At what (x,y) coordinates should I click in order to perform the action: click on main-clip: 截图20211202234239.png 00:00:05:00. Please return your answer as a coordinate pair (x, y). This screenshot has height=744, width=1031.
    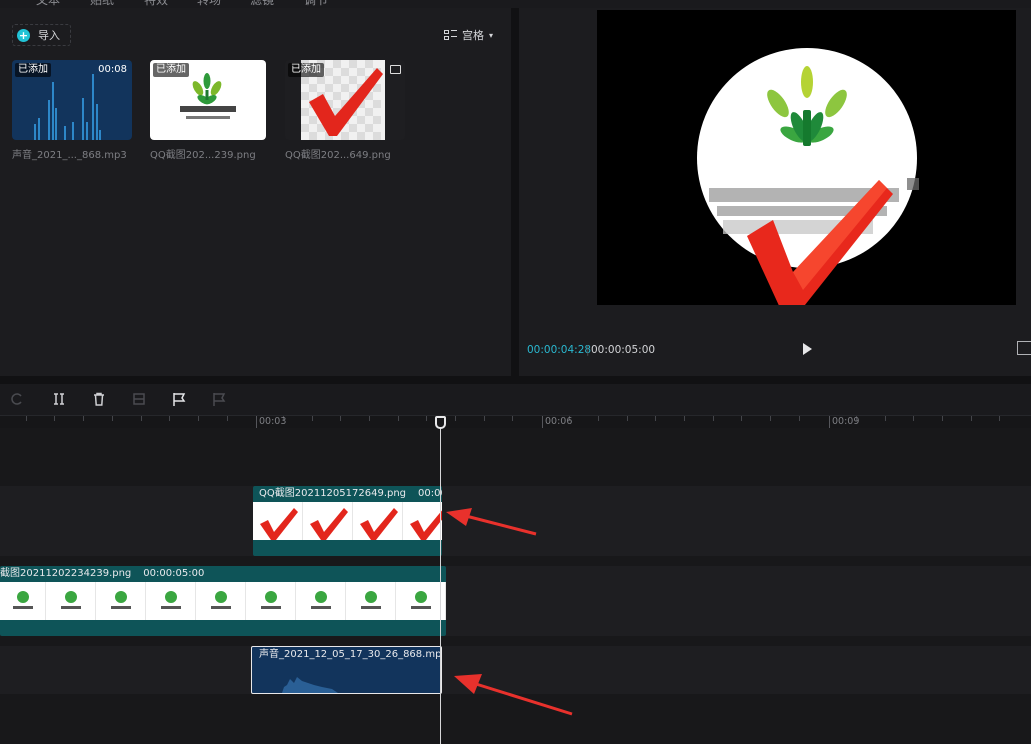
    Looking at the image, I should click on (223, 601).